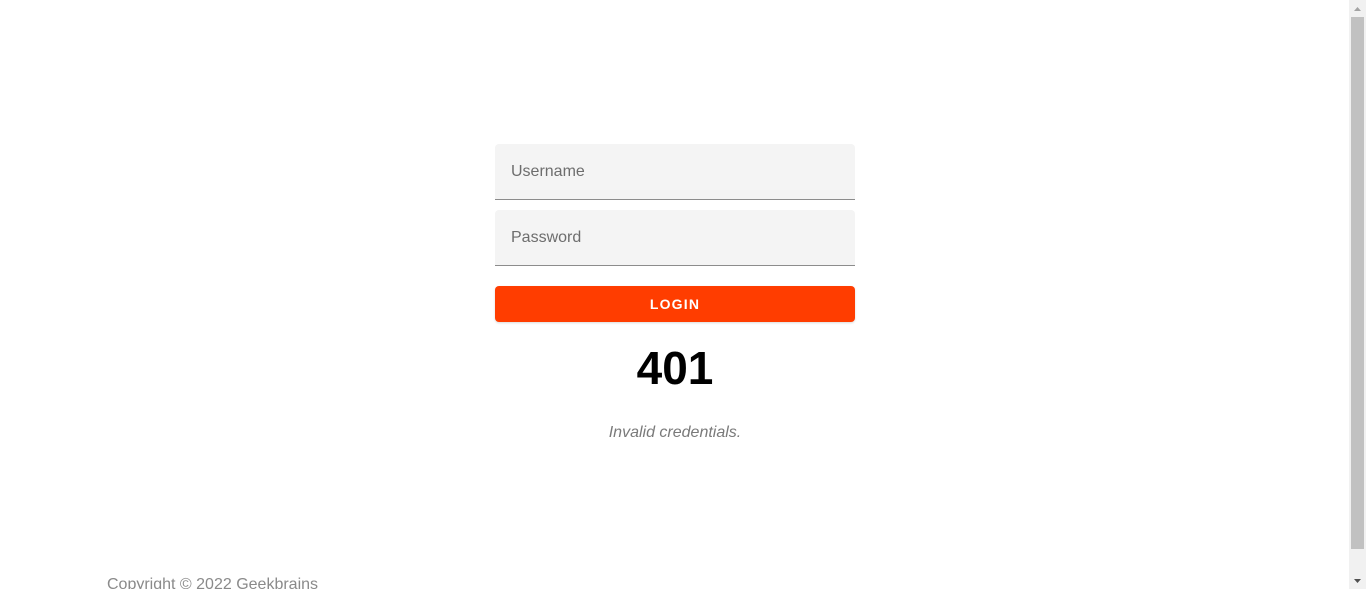 Image resolution: width=1366 pixels, height=589 pixels. I want to click on username-field-container, so click(675, 172).